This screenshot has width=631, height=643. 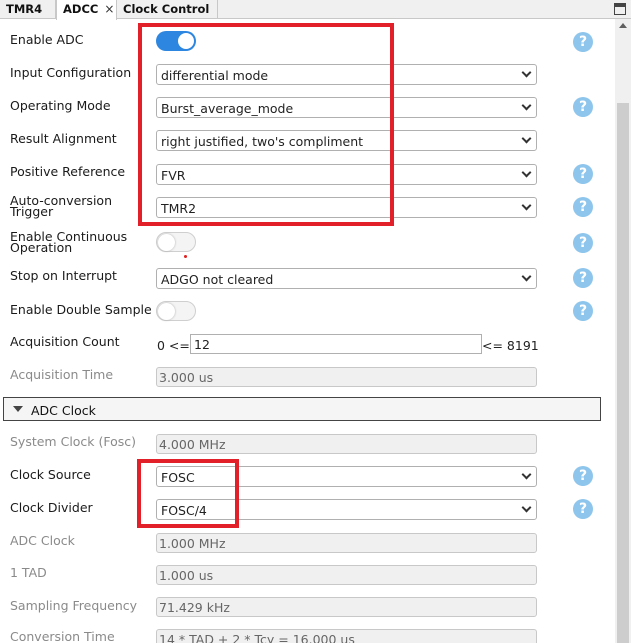 I want to click on double-sample-toggle, so click(x=176, y=311).